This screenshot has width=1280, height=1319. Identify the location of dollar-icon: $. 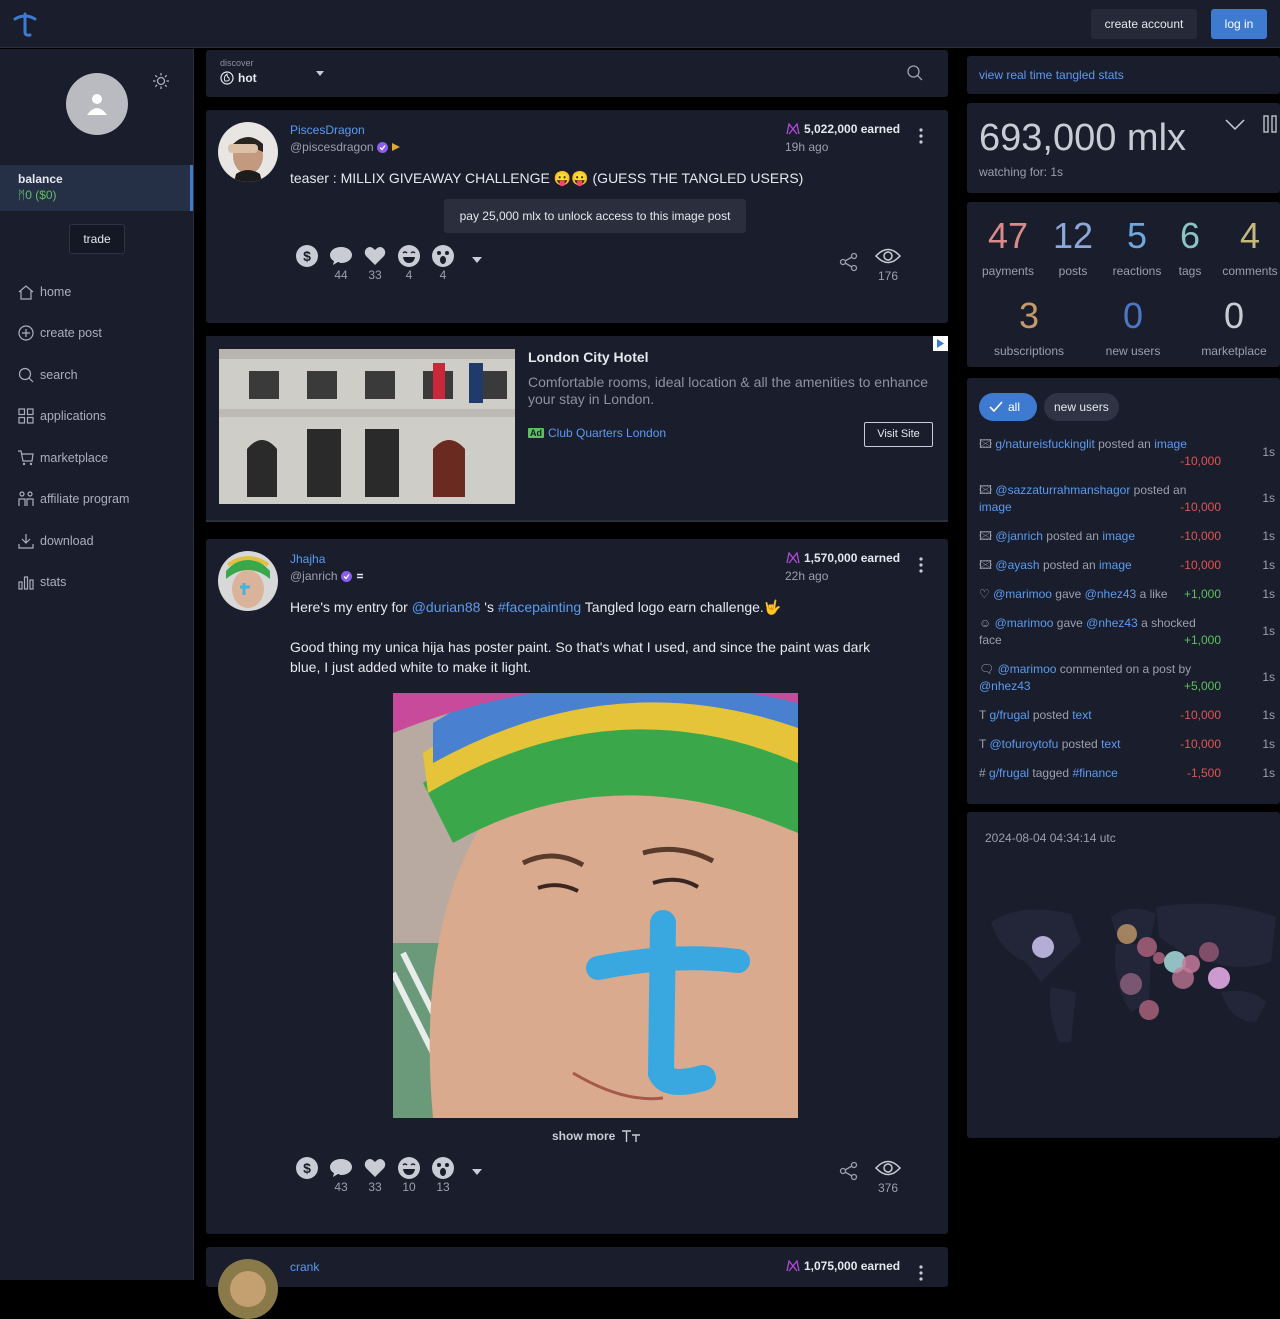
(307, 1168).